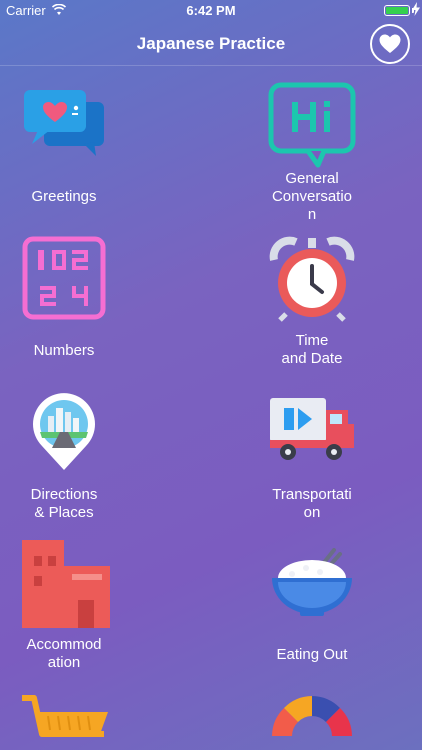  Describe the element at coordinates (64, 123) in the screenshot. I see `chat-bubbles-heart-icon` at that location.